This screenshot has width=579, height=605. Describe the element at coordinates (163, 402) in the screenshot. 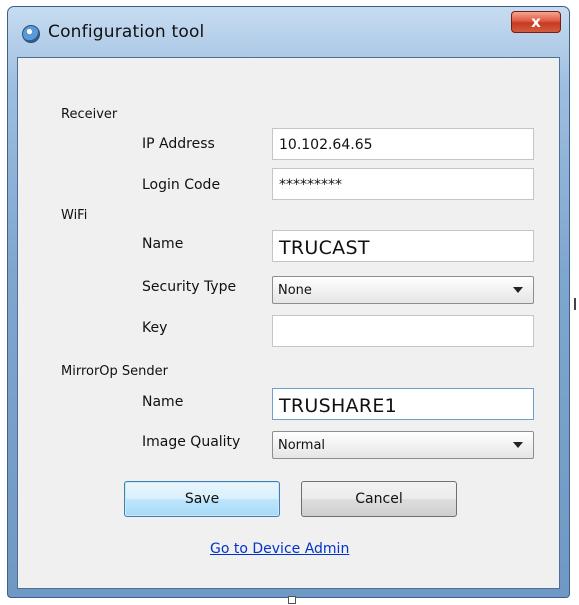

I see `sender-name-label: Name` at that location.